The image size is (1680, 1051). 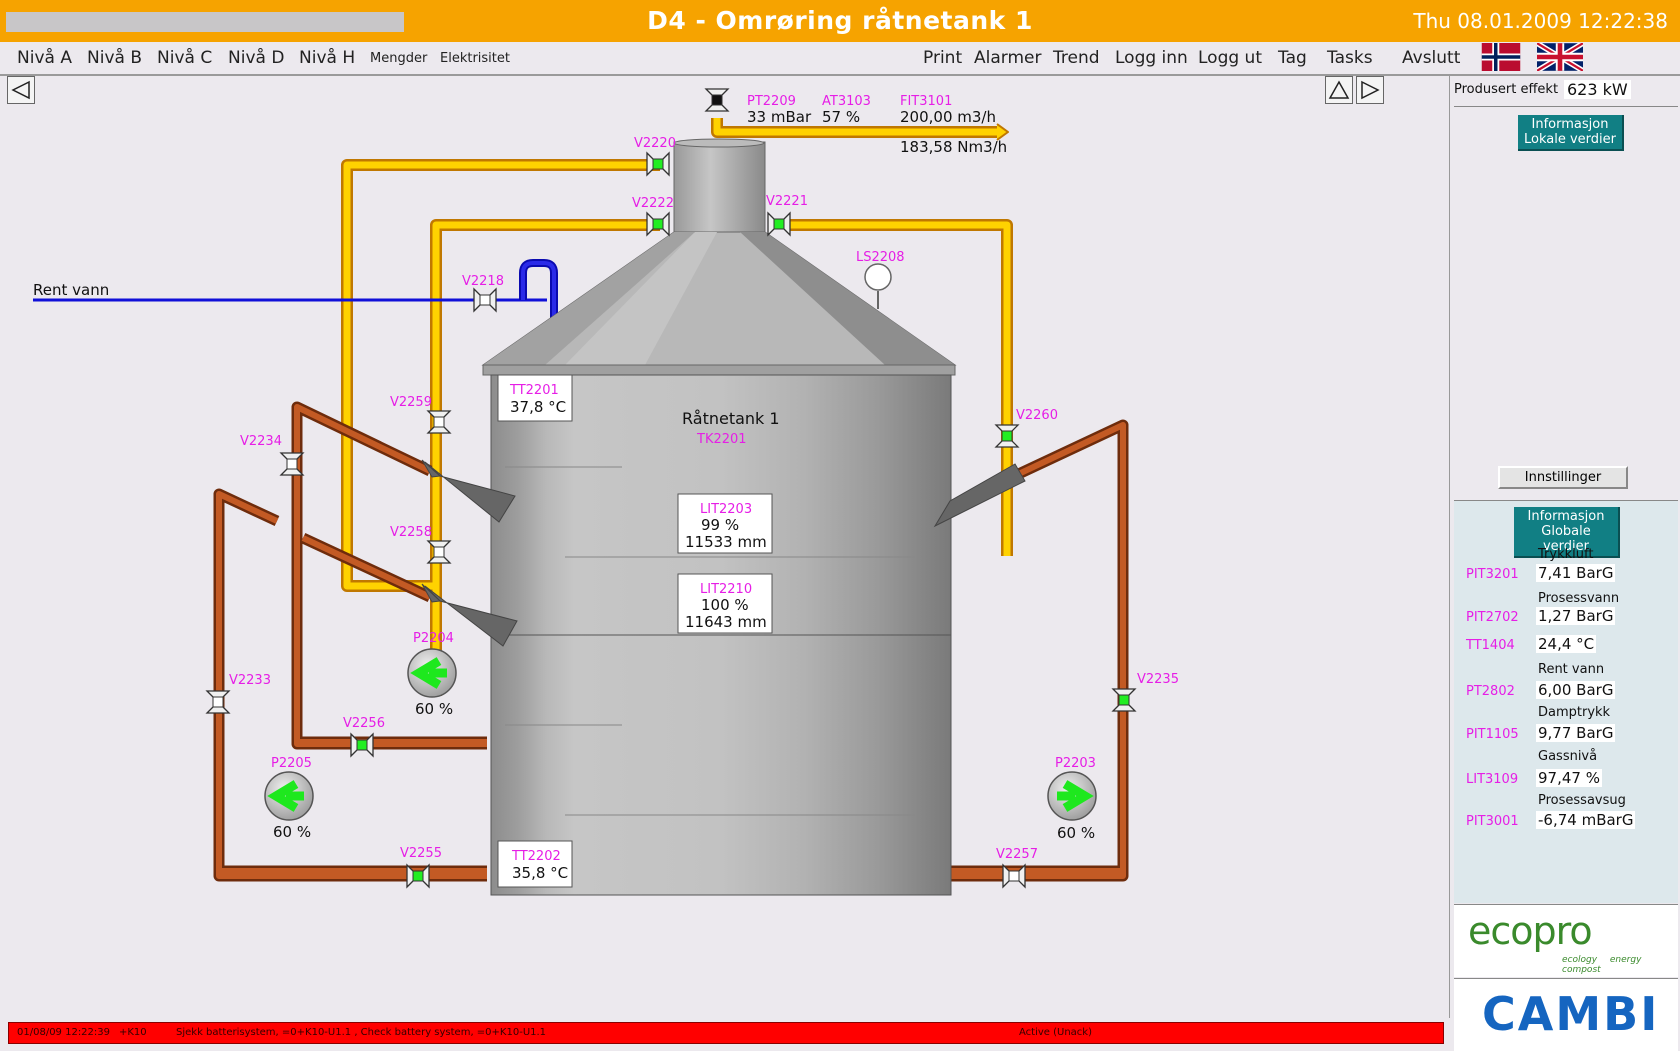 What do you see at coordinates (1571, 669) in the screenshot?
I see `global-title-rent-vann: Rent vann` at bounding box center [1571, 669].